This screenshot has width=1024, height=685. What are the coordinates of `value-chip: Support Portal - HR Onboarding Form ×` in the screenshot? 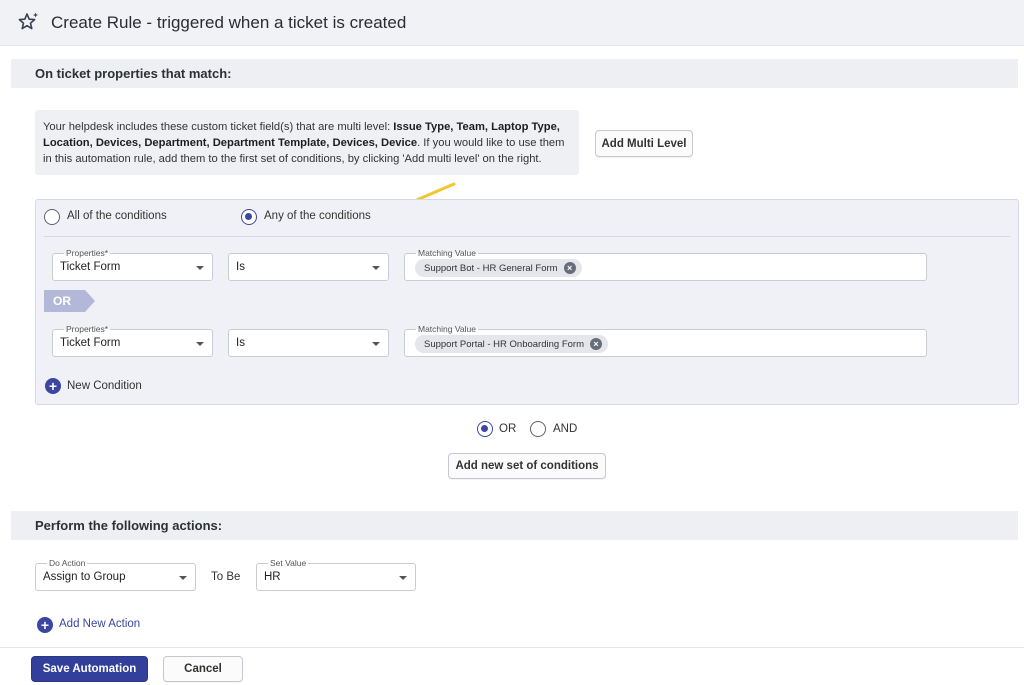 It's located at (511, 344).